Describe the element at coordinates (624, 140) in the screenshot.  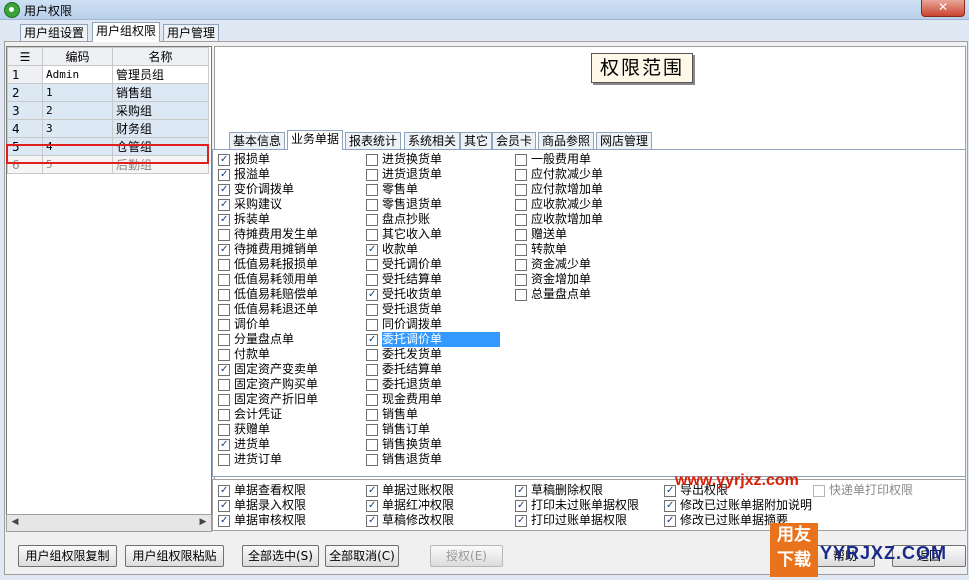
I see `tab-web-store: 网店管理` at that location.